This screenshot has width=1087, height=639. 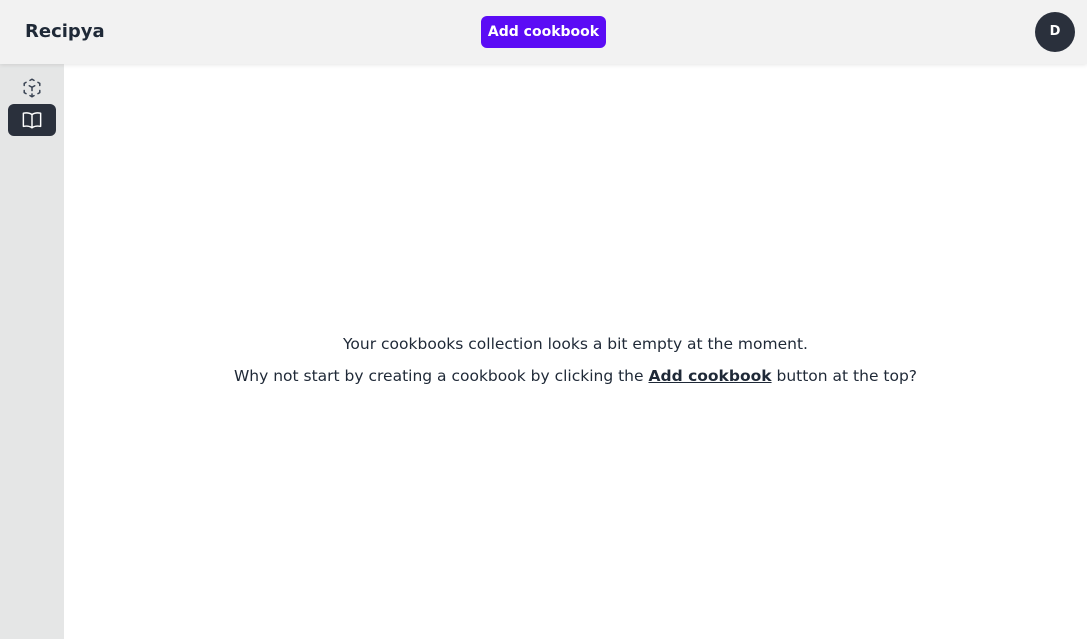 I want to click on sidebar-item-cookbooks, so click(x=32, y=120).